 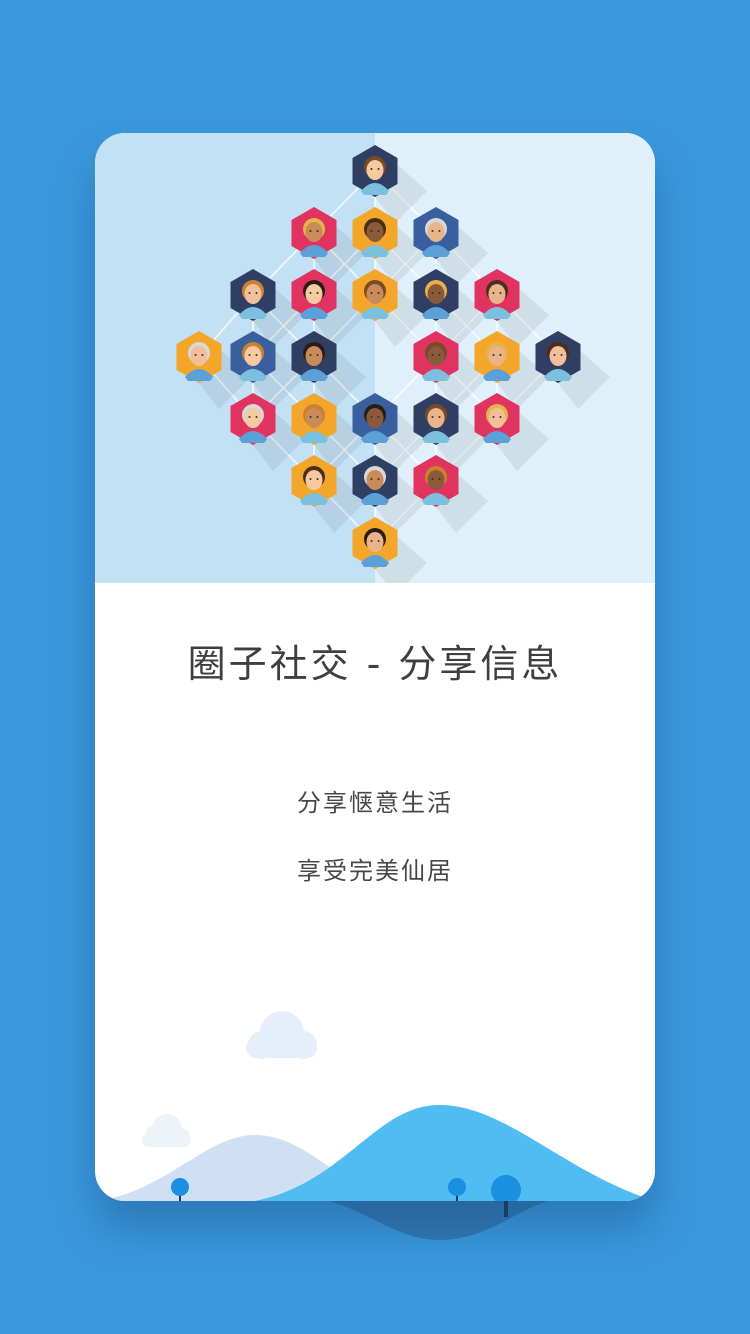 I want to click on subtitle-line-1: 分享惬意生活, so click(x=375, y=803).